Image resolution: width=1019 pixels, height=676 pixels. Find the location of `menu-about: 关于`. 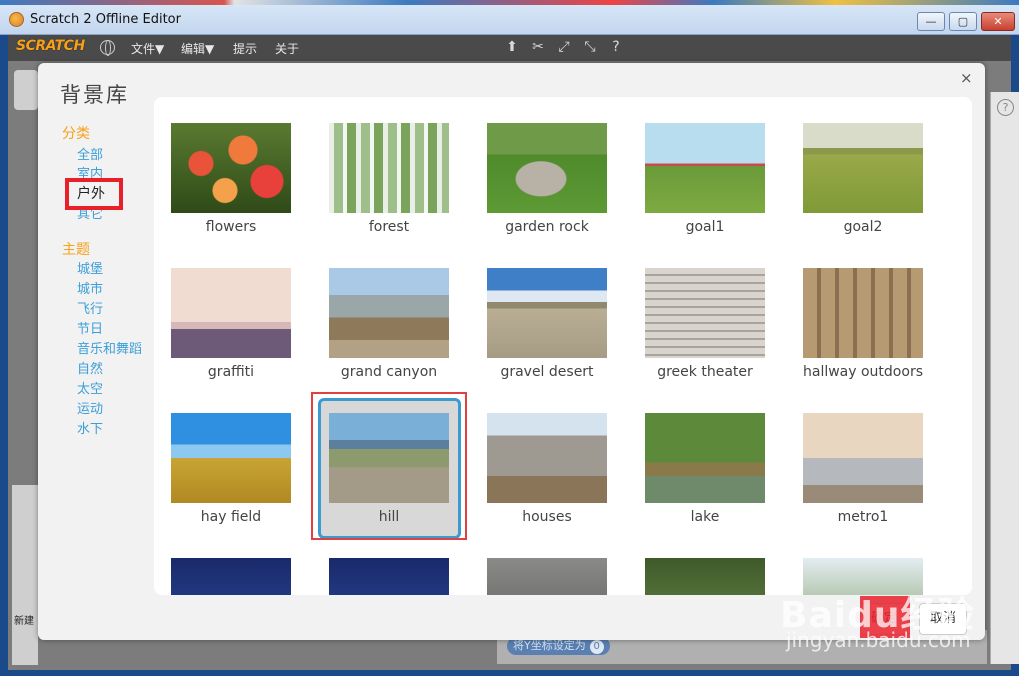

menu-about: 关于 is located at coordinates (287, 48).